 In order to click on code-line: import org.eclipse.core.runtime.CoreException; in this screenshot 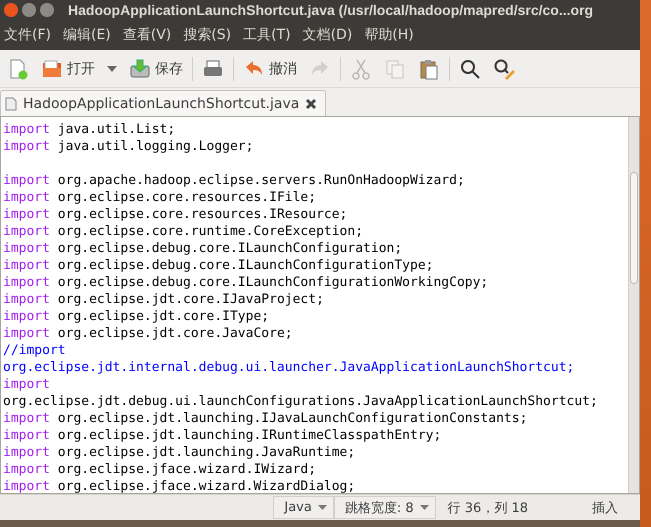, I will do `click(183, 231)`.